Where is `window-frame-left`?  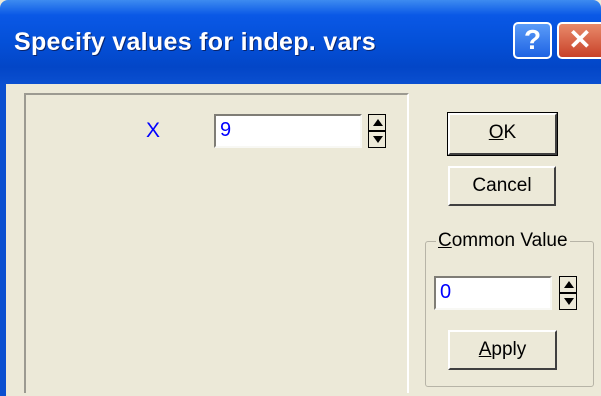 window-frame-left is located at coordinates (3, 240).